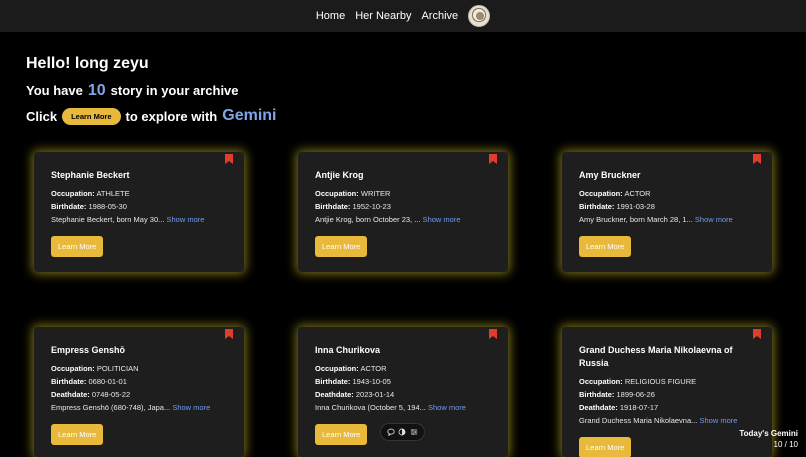 This screenshot has height=457, width=806. I want to click on explore-line: Click Learn More to explore with Gemini, so click(151, 116).